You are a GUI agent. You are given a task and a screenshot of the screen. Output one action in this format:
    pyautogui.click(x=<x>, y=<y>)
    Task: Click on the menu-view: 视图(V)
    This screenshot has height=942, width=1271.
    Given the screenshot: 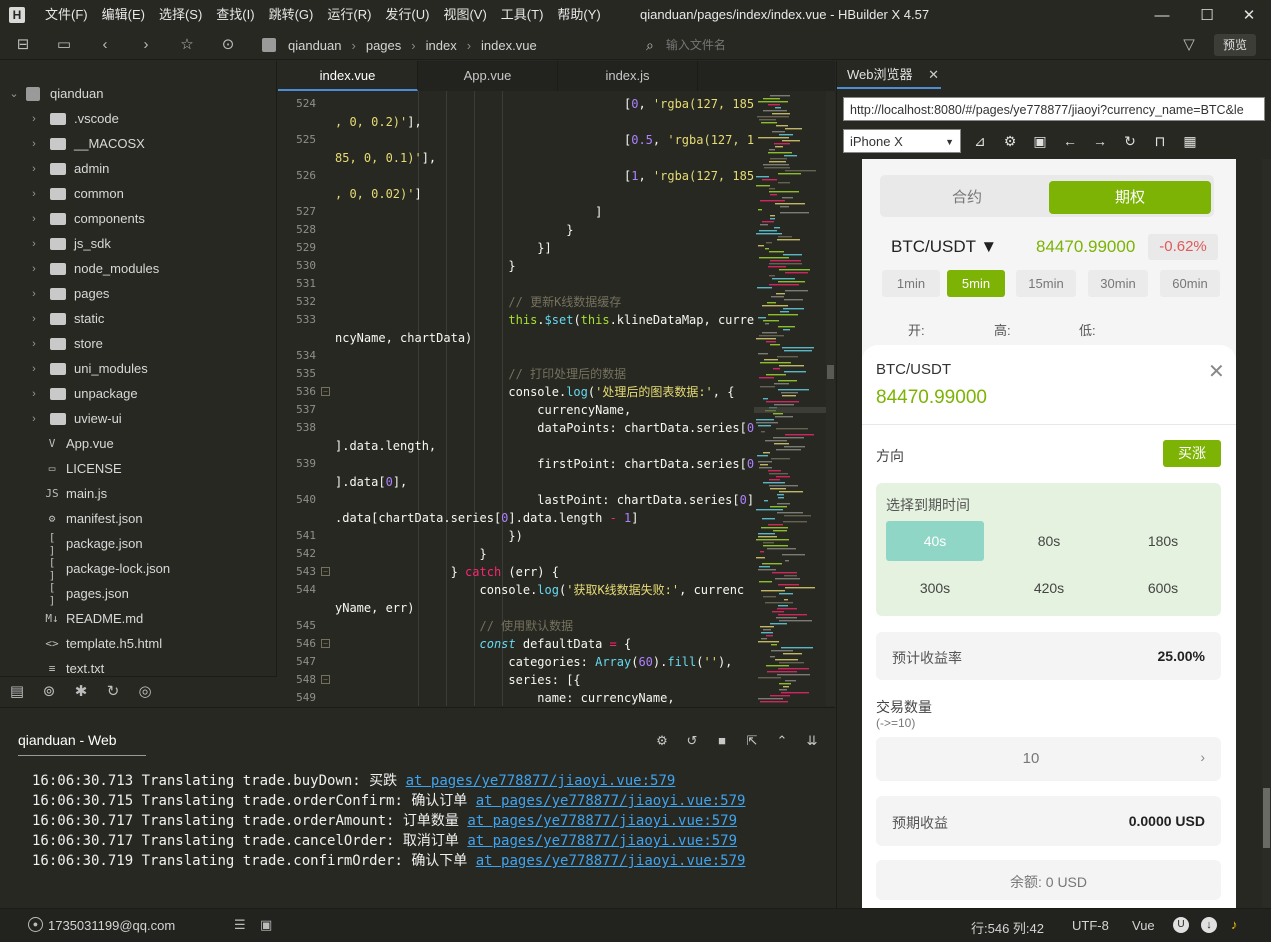 What is the action you would take?
    pyautogui.click(x=464, y=15)
    